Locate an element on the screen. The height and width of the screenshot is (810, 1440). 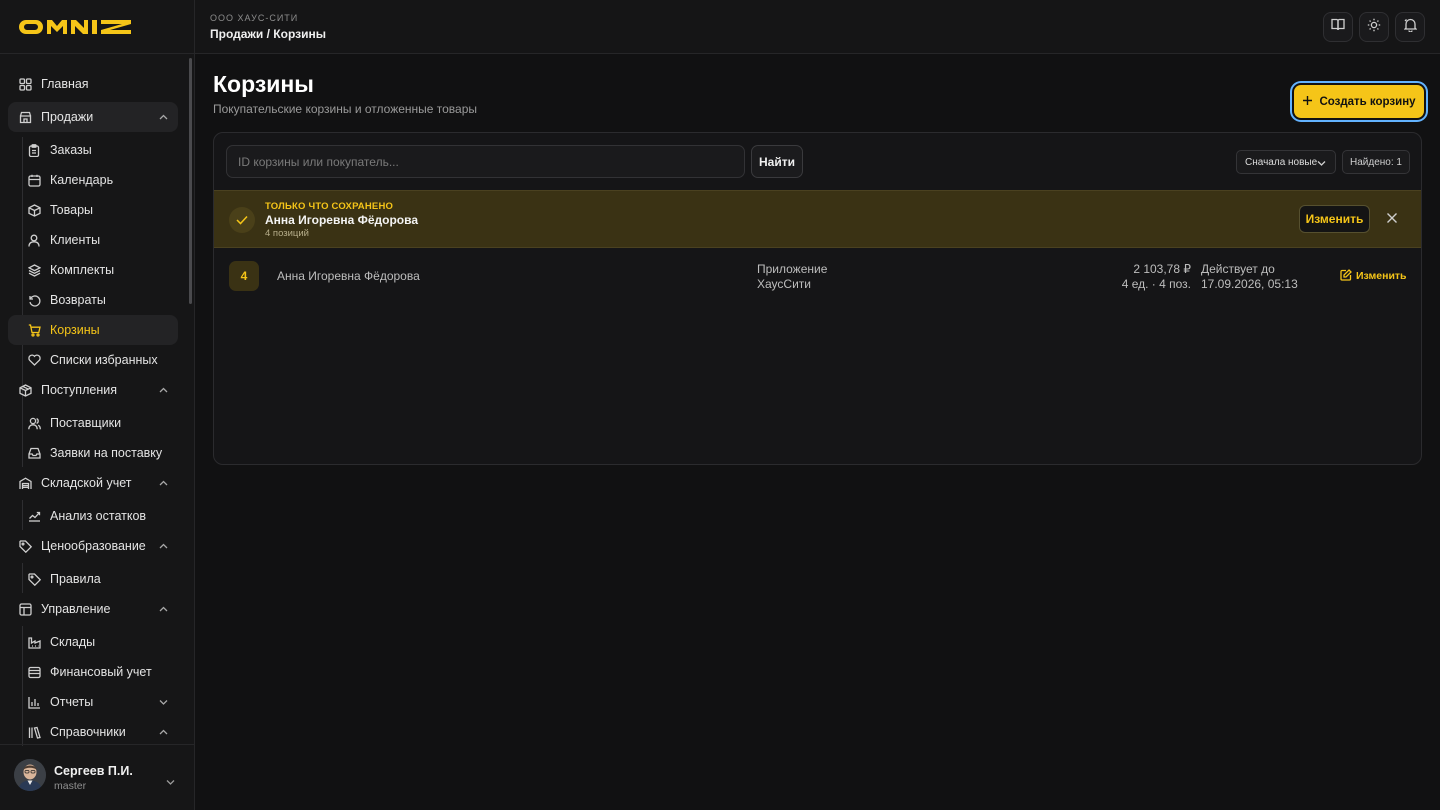
sidebar-item-label: Продажи is located at coordinates (67, 117).